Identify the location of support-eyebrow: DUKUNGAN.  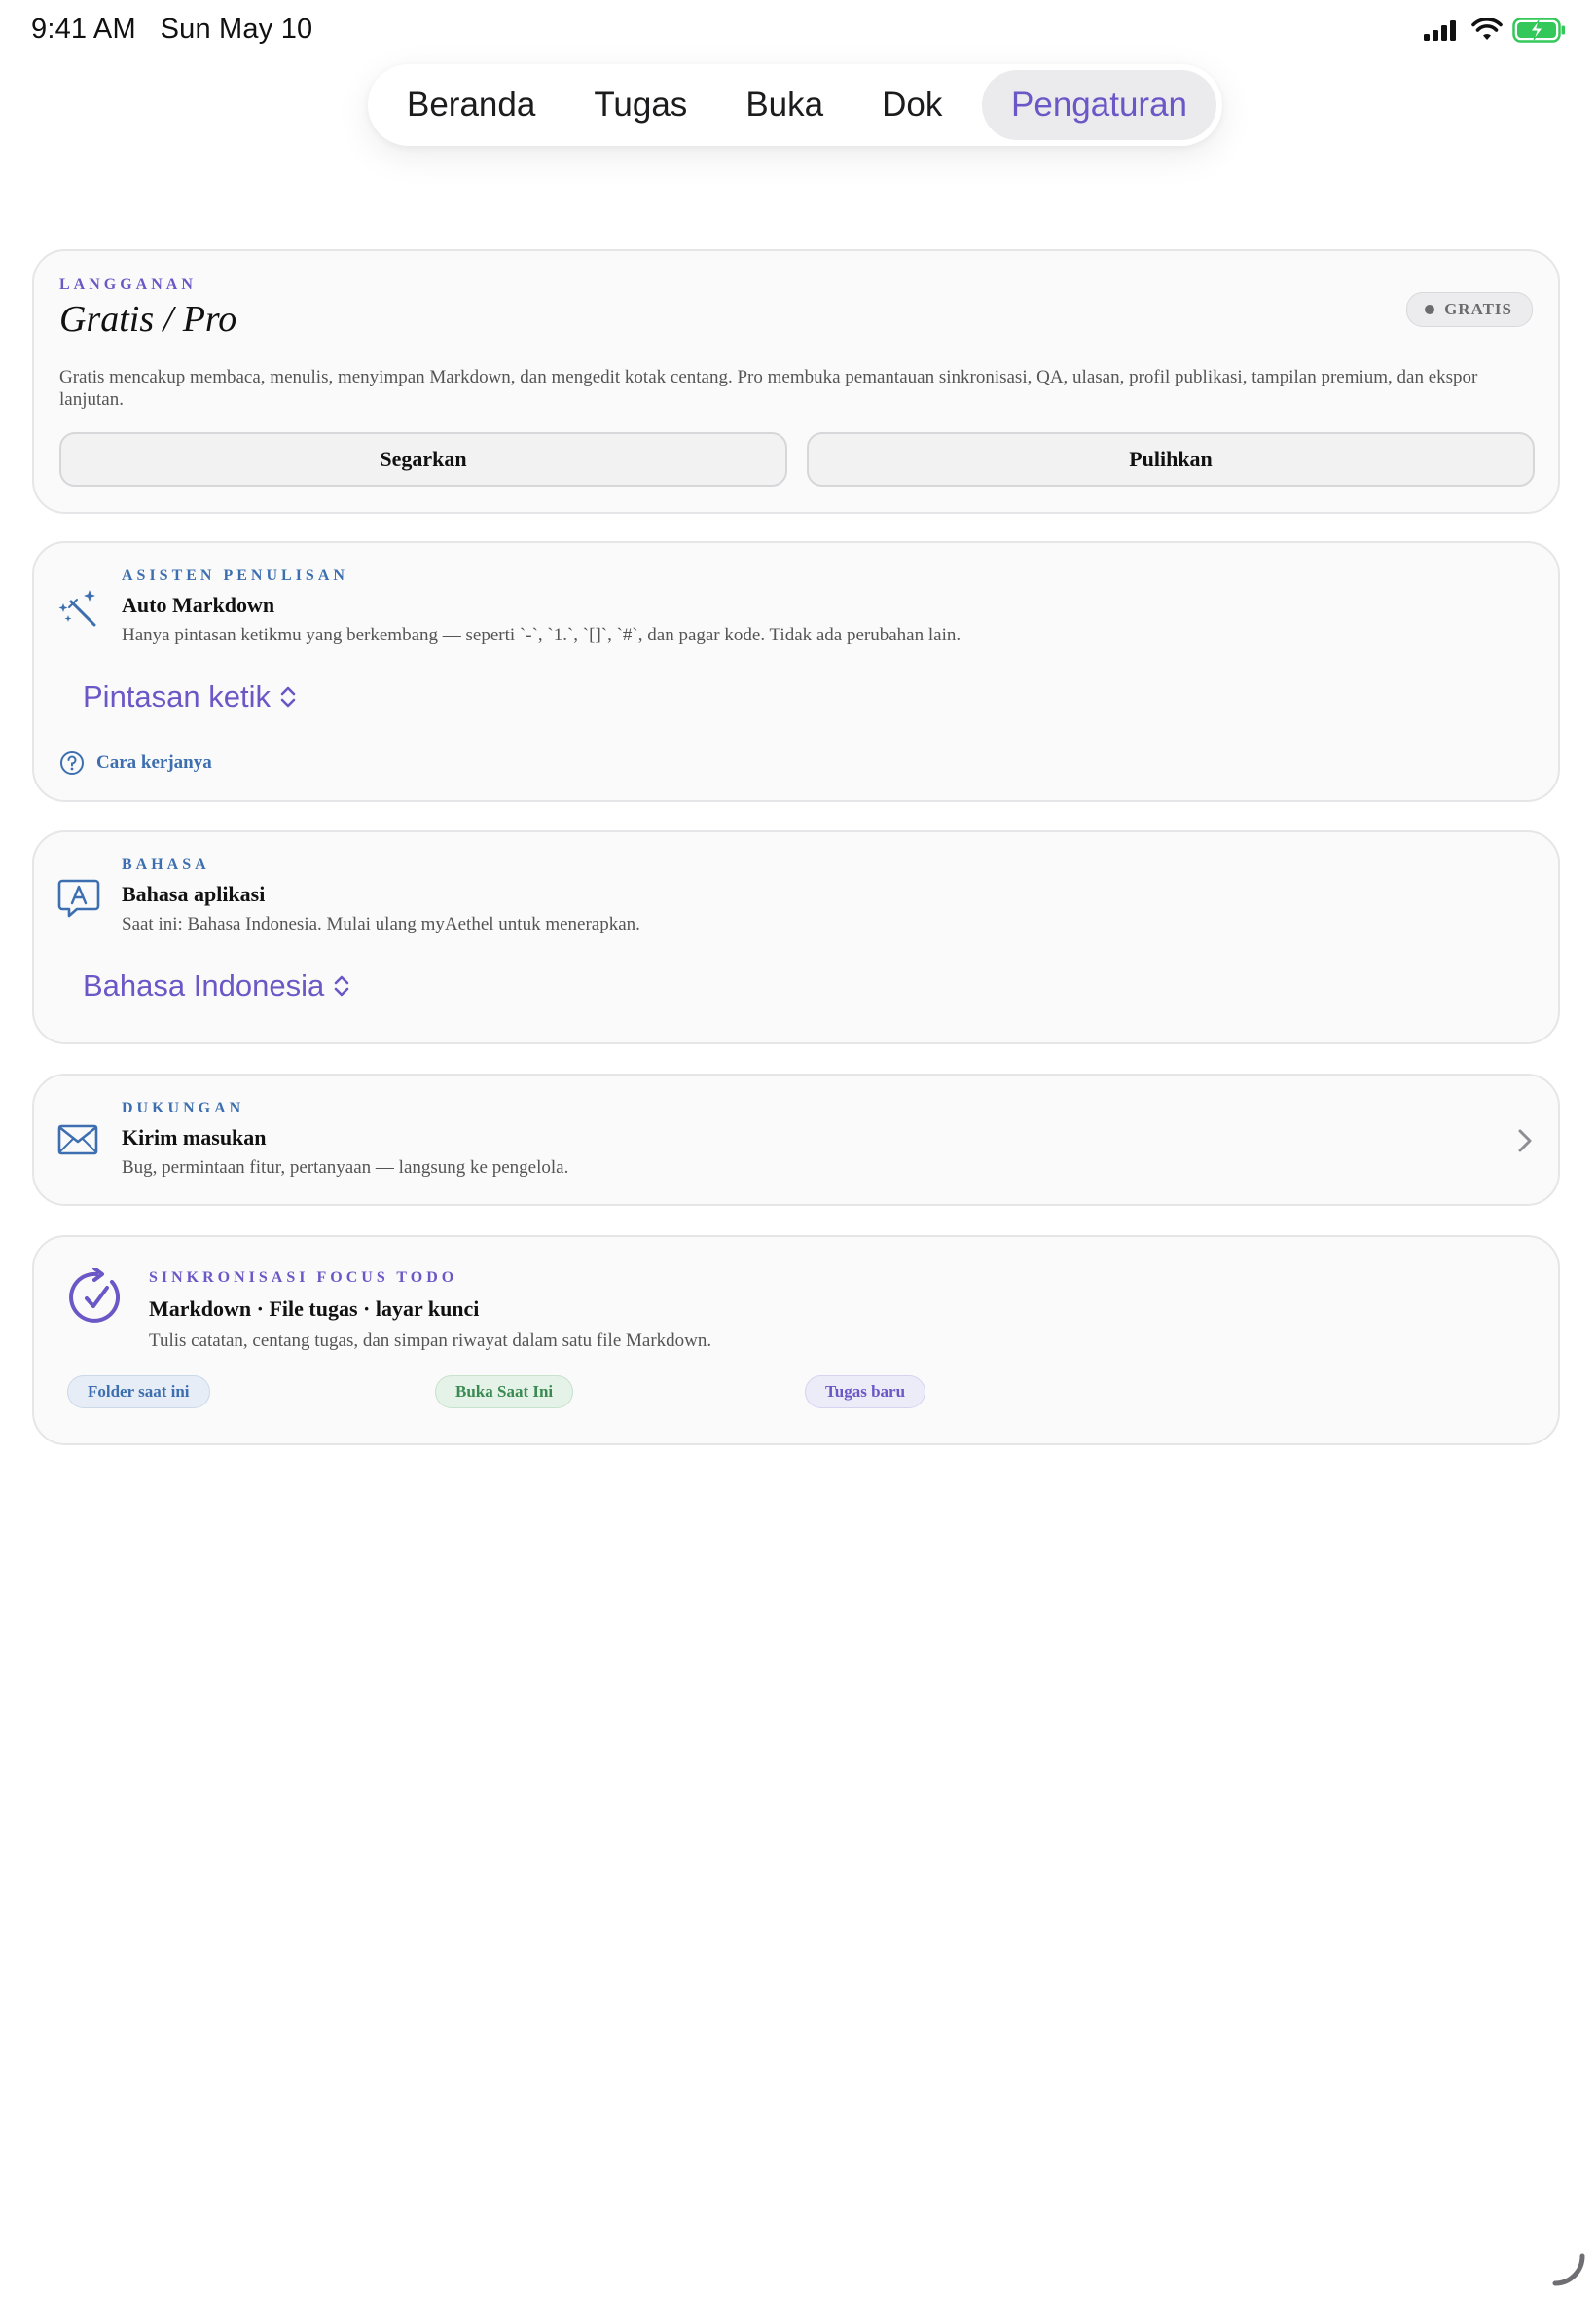
(184, 1108).